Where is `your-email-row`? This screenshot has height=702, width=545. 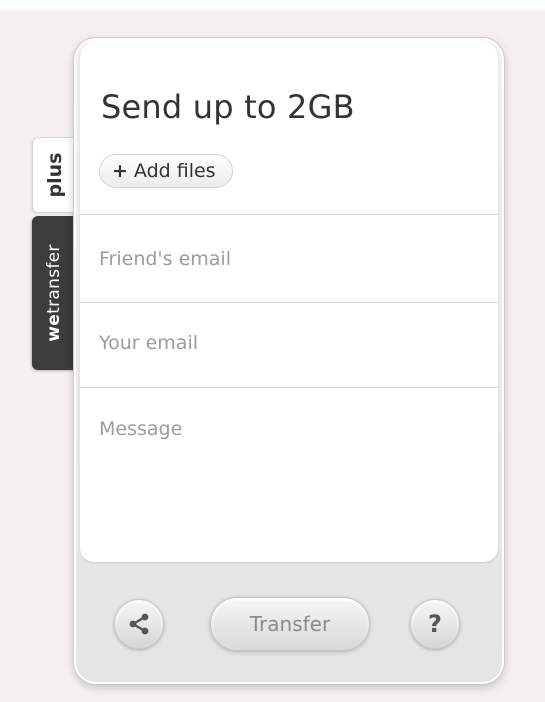 your-email-row is located at coordinates (289, 344).